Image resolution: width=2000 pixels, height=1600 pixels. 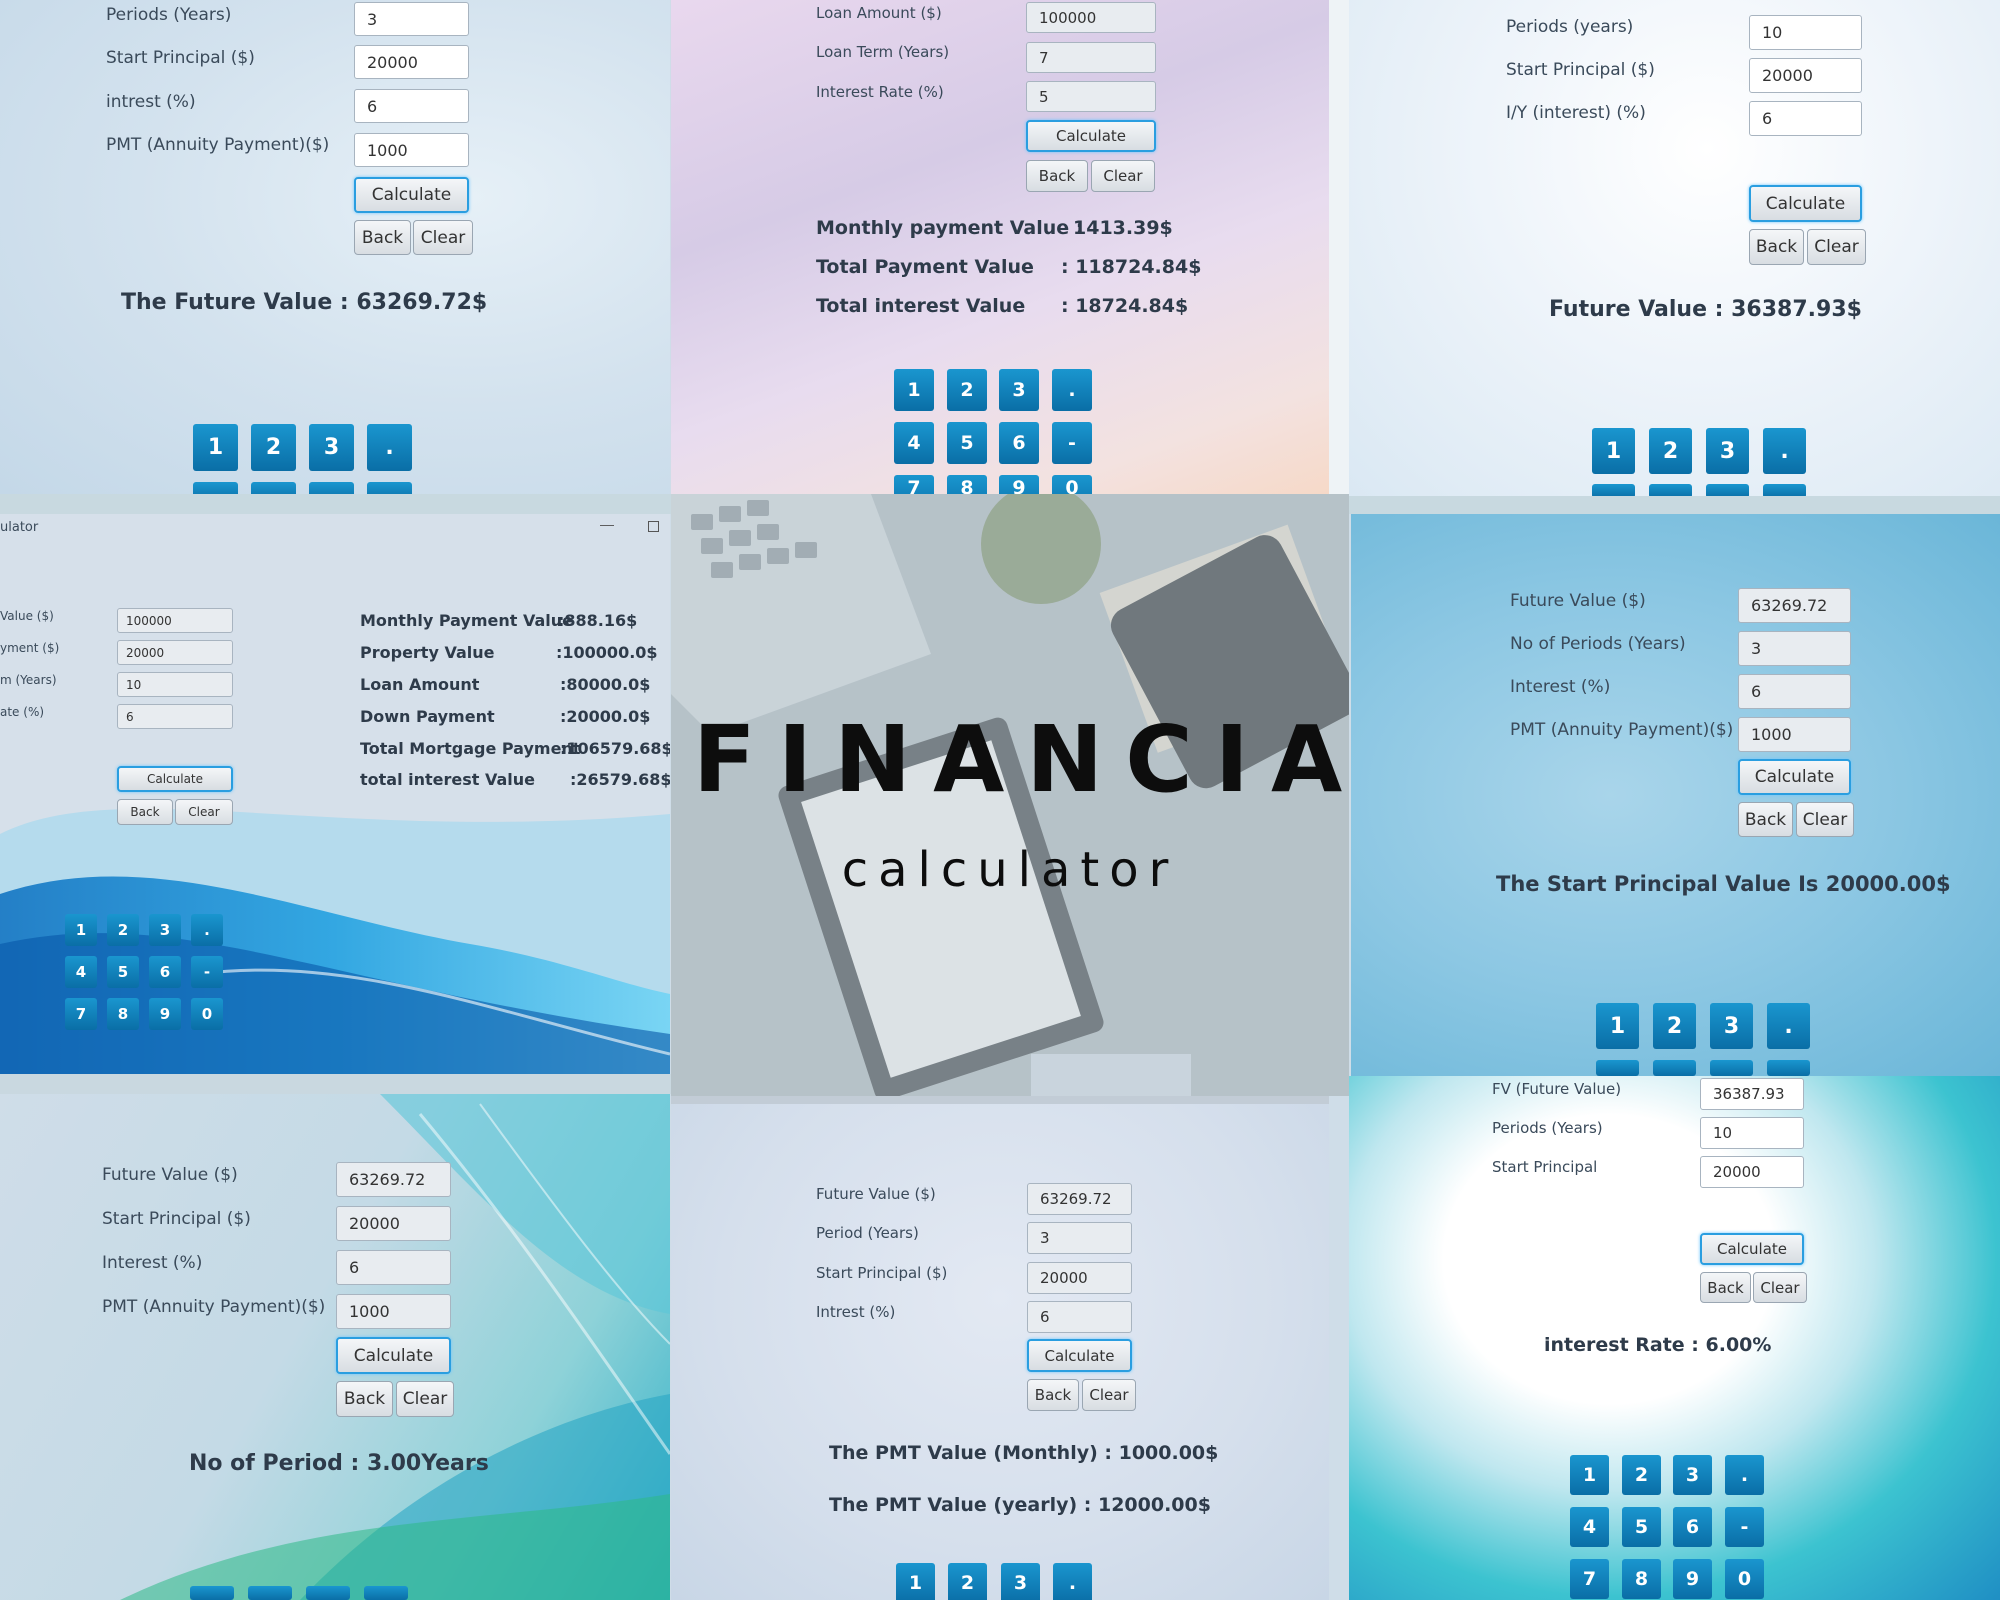 I want to click on interest-rate-input: 5, so click(x=1091, y=96).